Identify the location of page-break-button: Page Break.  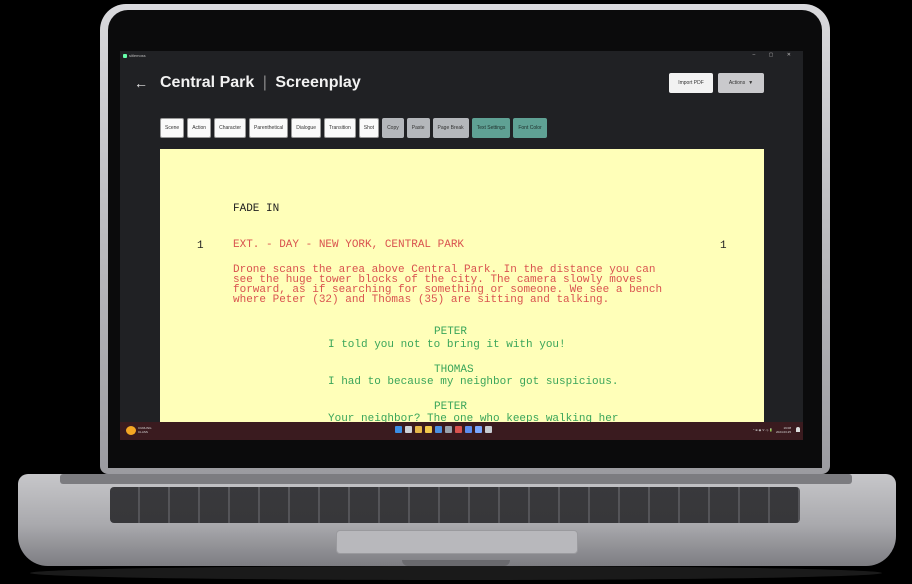
(450, 128).